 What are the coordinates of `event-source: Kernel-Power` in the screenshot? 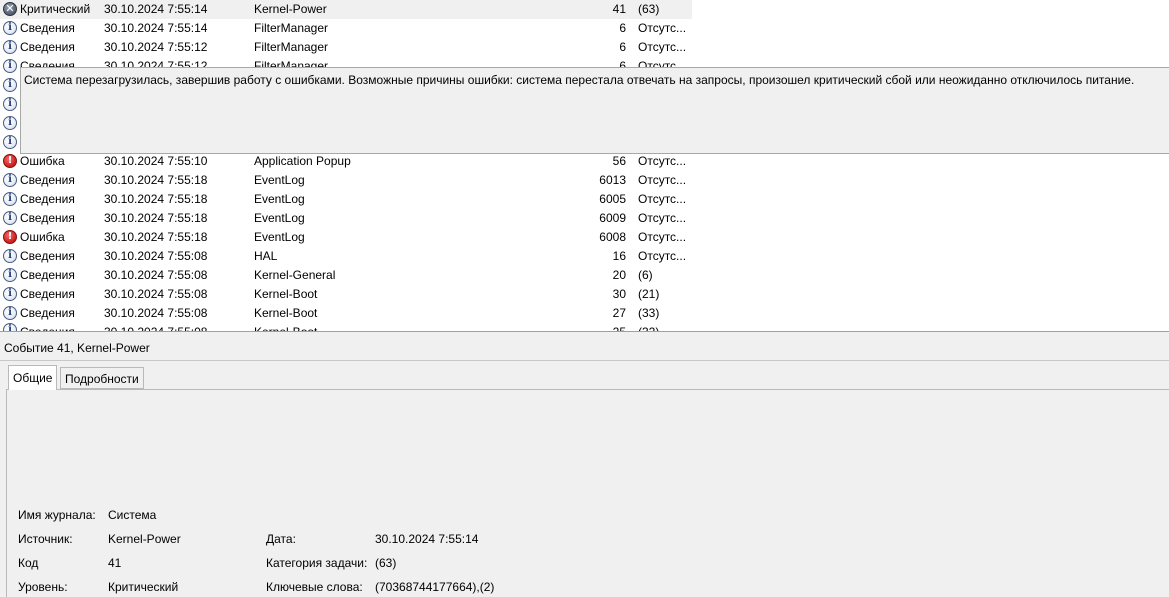 It's located at (290, 9).